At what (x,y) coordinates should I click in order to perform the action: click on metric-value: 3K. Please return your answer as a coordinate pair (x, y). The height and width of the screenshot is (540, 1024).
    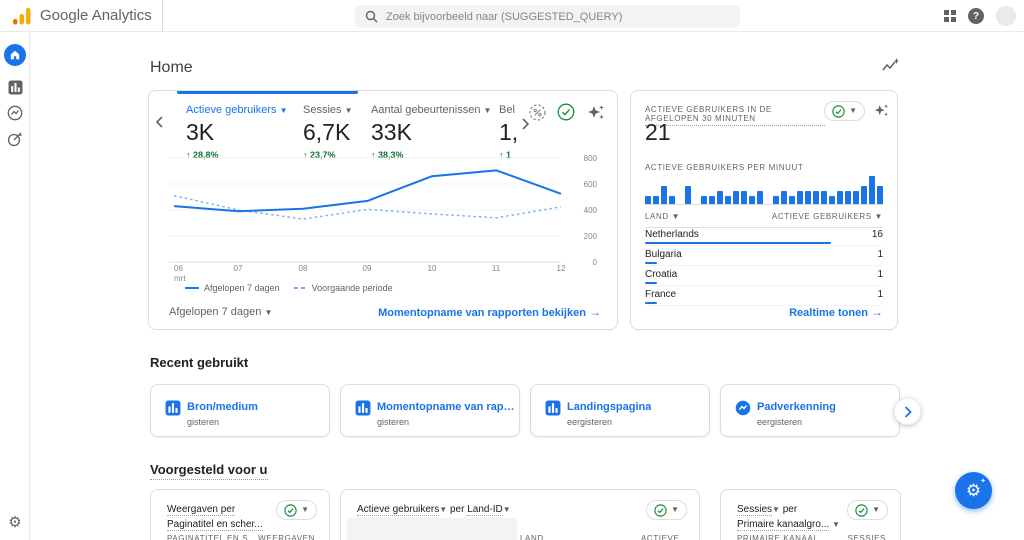
    Looking at the image, I should click on (200, 132).